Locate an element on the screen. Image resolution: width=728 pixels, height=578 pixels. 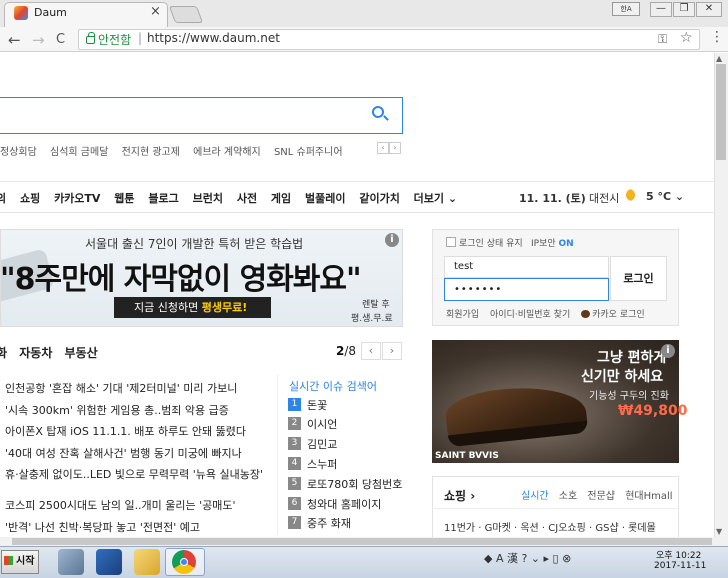
banner-cta: 지금 신청하면 평생무료! is located at coordinates (192, 307).